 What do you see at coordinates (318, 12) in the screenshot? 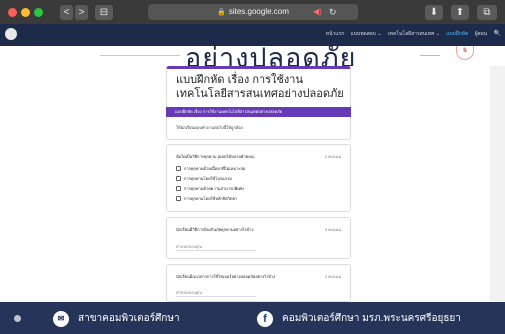
I see `audio-playing-icon: ◀)` at bounding box center [318, 12].